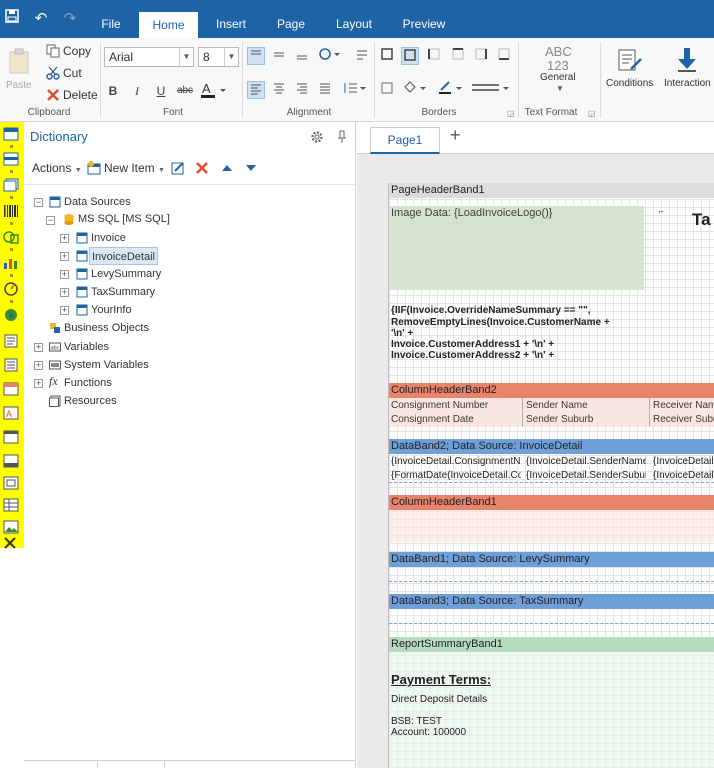 This screenshot has height=768, width=714. I want to click on gear-icon, so click(317, 138).